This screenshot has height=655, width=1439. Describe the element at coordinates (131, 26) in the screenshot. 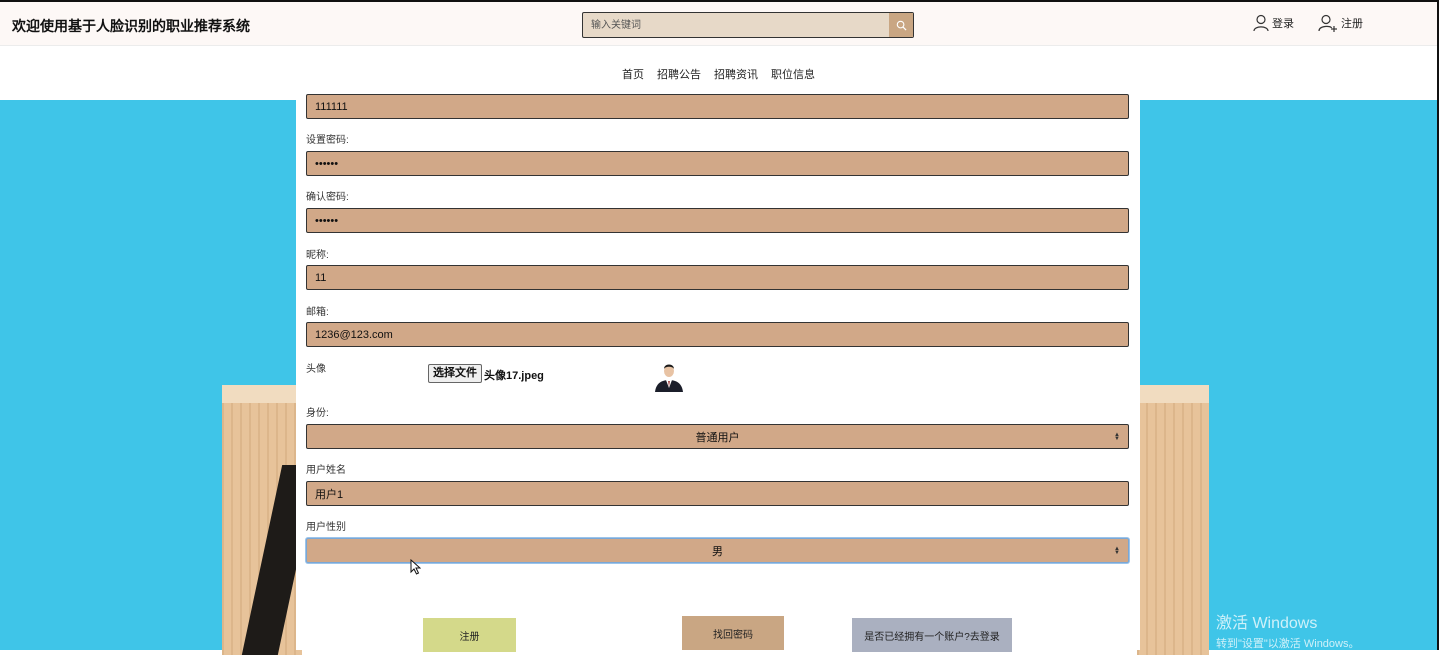

I see `site-title: 欢迎使用基于人脸识别的职业推荐系统` at that location.